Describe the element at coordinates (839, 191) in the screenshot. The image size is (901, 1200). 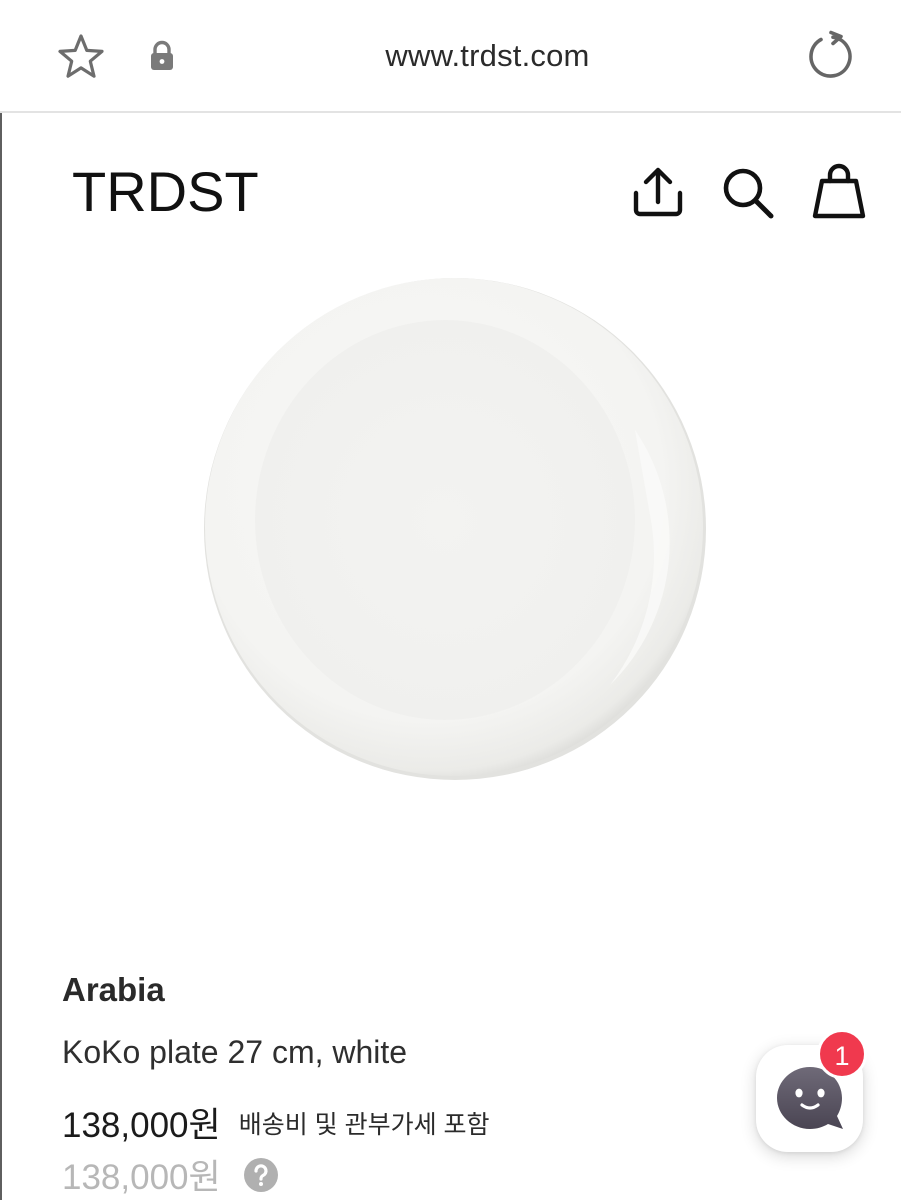
I see `shopping-bag-icon` at that location.